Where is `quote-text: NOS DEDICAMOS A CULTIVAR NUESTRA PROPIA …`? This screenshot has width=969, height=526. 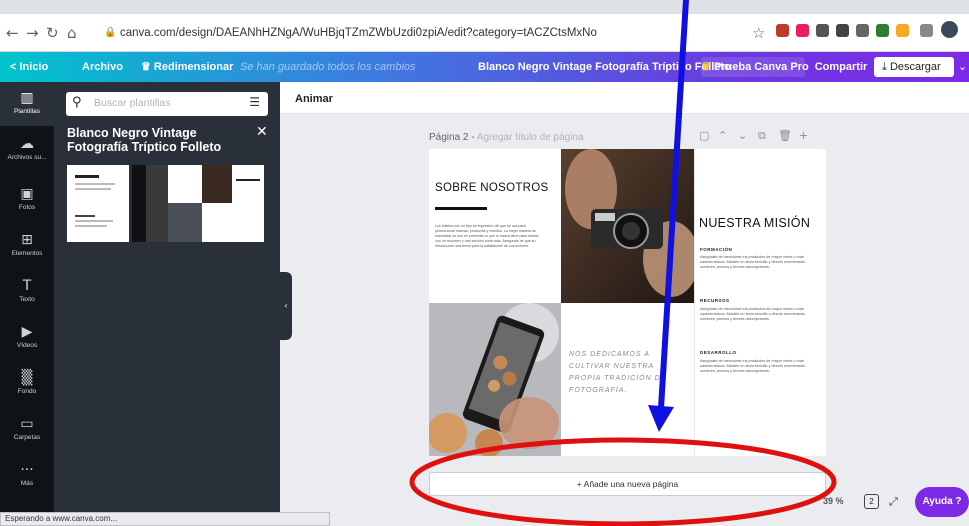
quote-text: NOS DEDICAMOS A CULTIVAR NUESTRA PROPIA … is located at coordinates (618, 372).